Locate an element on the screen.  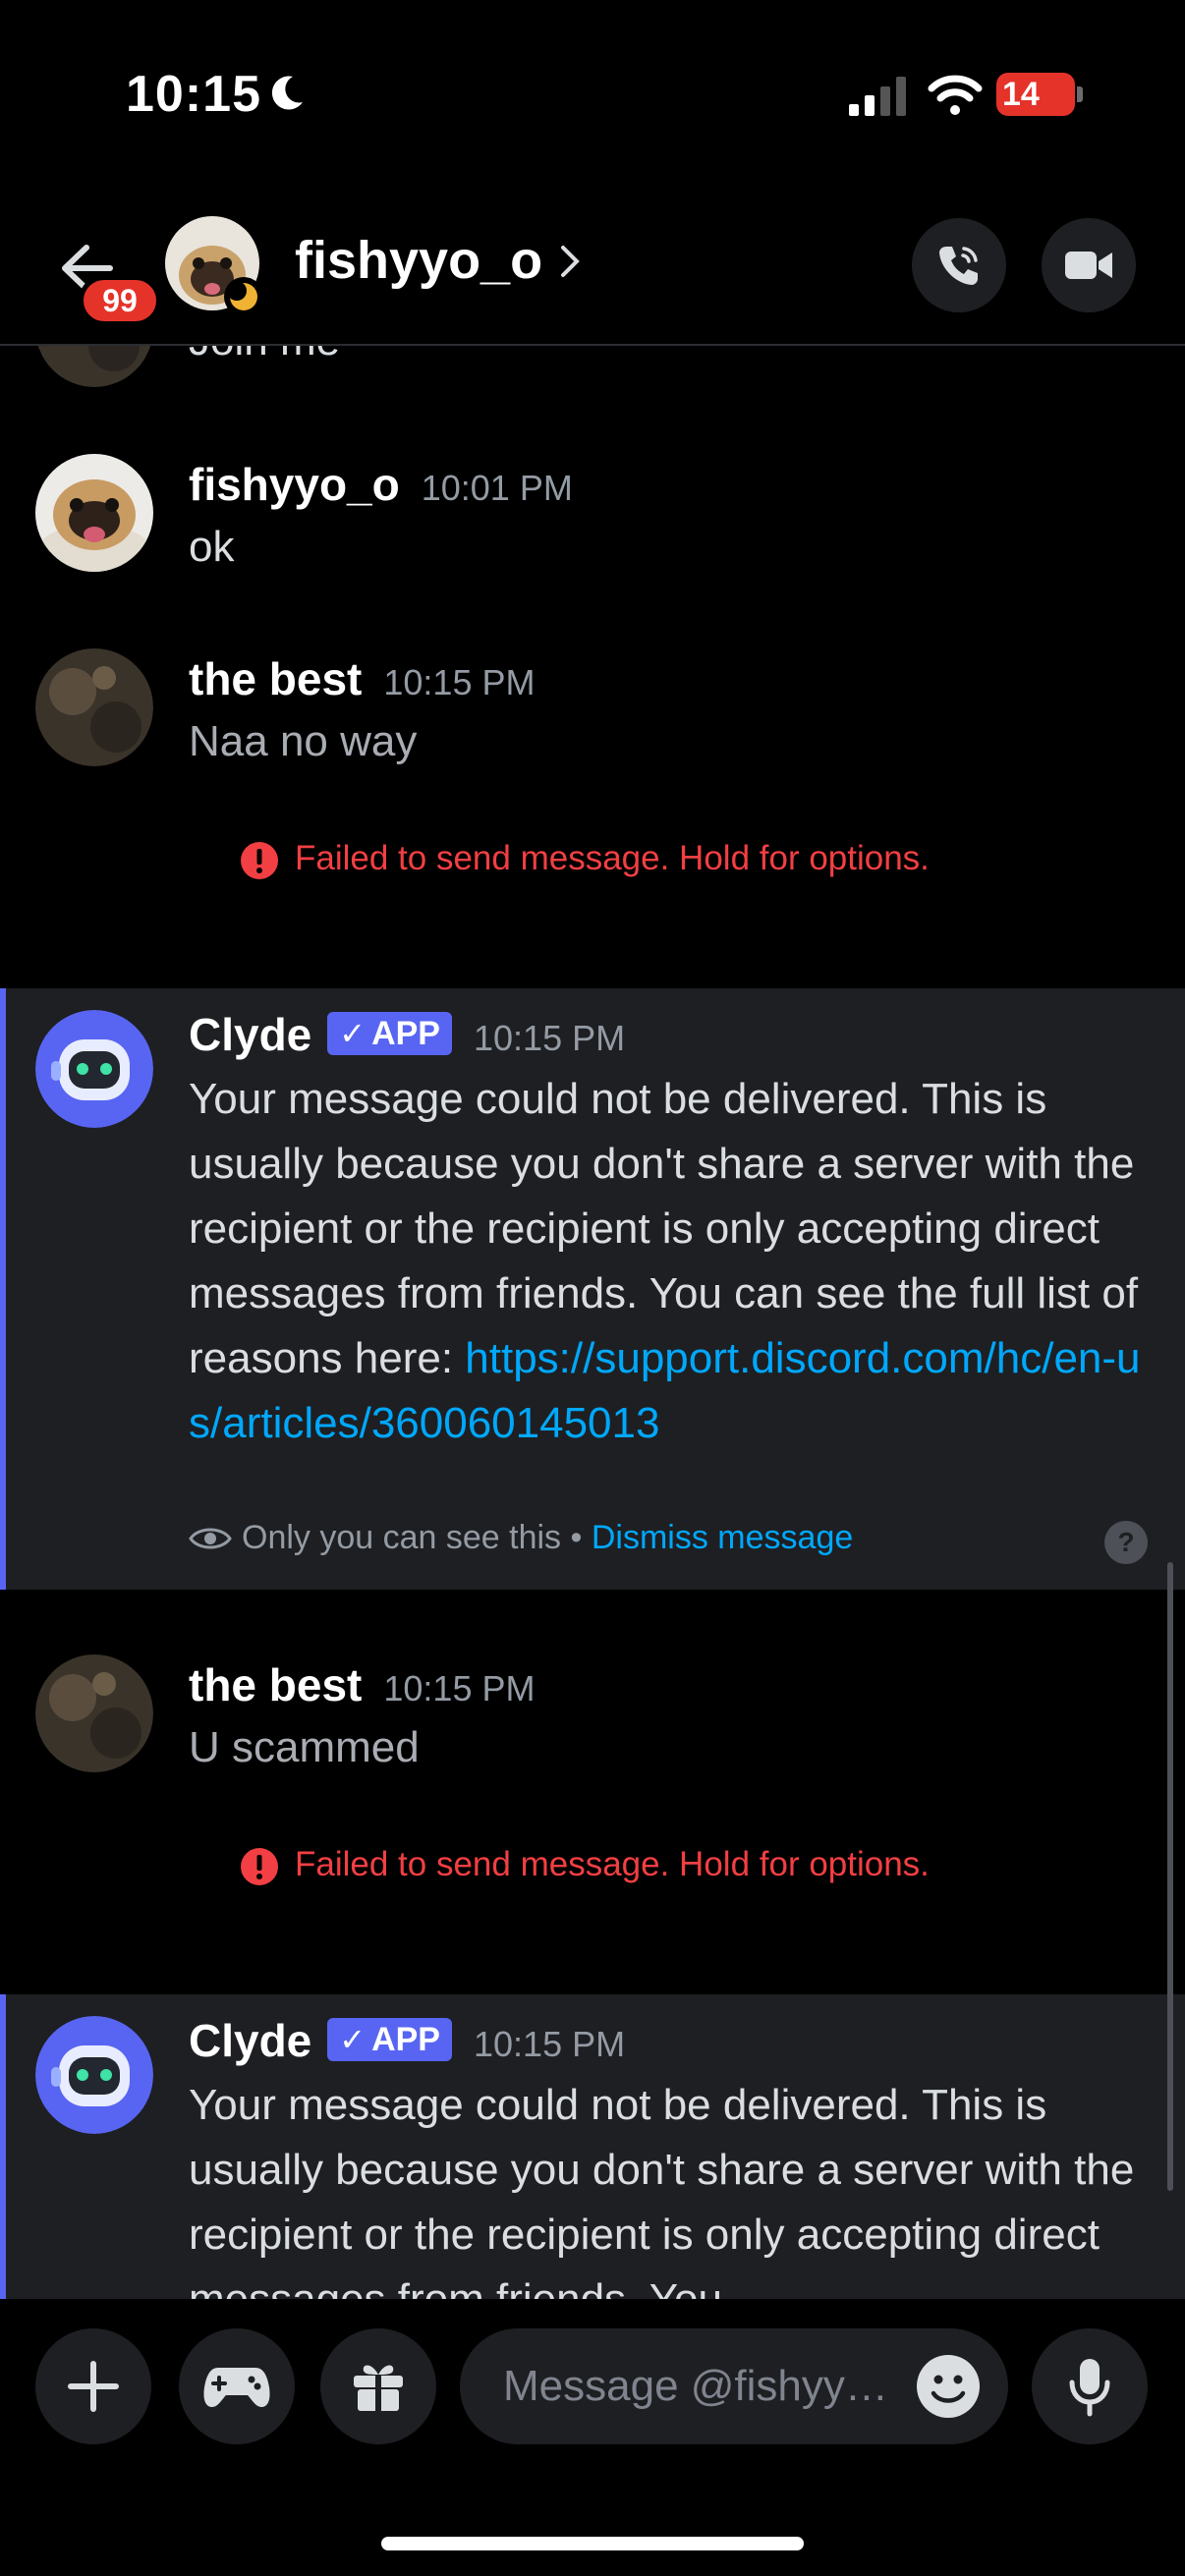
help-icon: ? is located at coordinates (1126, 1542).